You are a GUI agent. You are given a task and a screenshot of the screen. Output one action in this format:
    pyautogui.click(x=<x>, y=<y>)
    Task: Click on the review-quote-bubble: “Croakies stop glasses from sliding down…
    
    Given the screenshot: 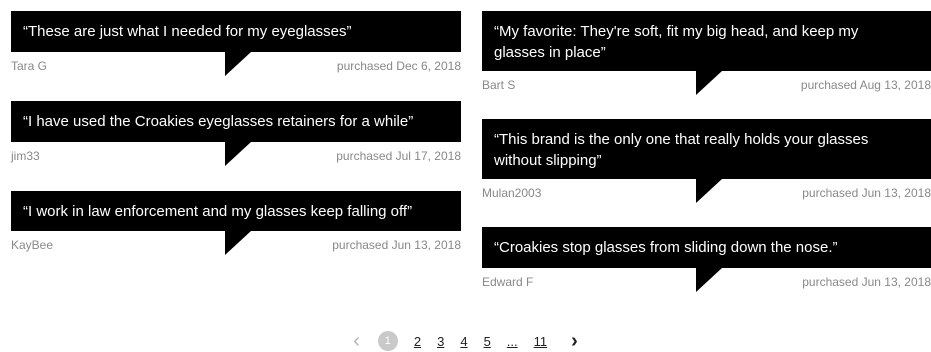 What is the action you would take?
    pyautogui.click(x=706, y=247)
    